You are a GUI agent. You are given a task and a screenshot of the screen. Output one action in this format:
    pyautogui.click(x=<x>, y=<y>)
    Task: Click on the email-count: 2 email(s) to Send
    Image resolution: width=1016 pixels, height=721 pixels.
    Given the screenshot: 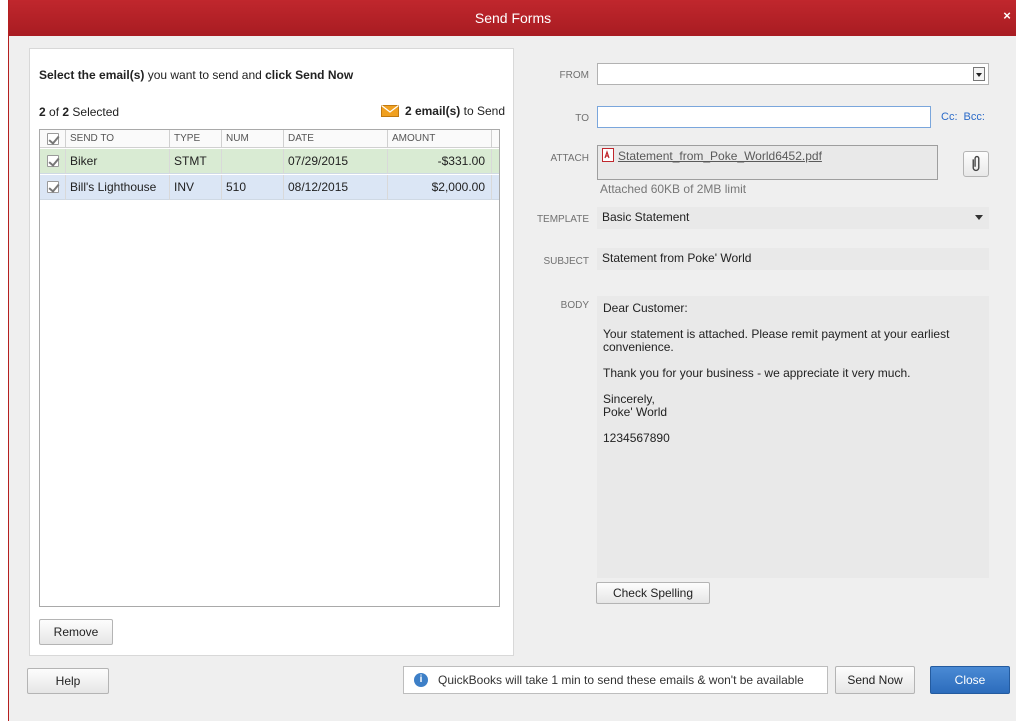 What is the action you would take?
    pyautogui.click(x=442, y=111)
    